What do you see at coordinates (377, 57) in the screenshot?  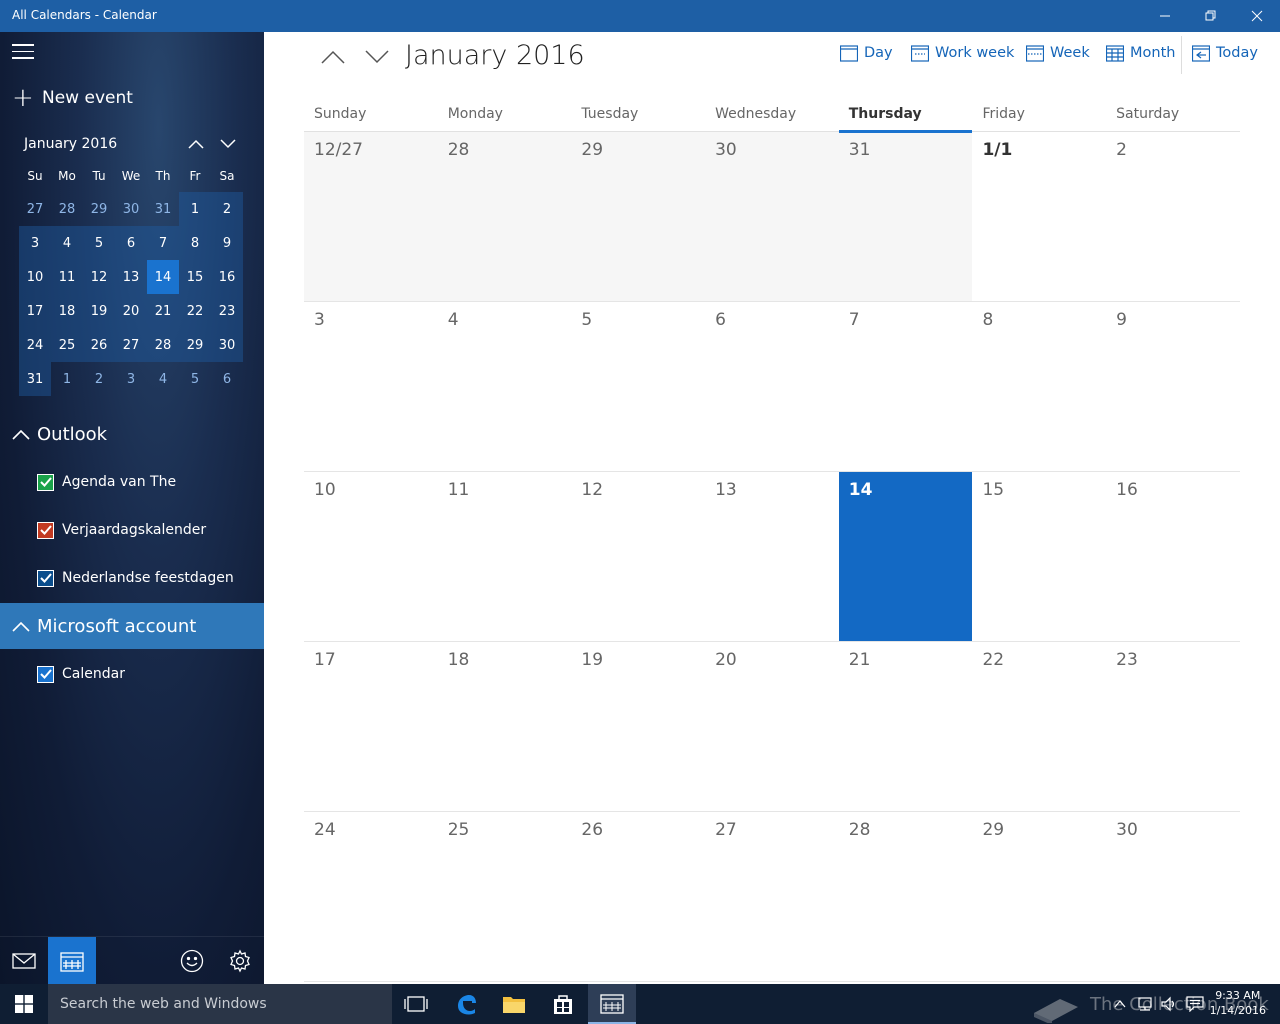 I see `next-month-button` at bounding box center [377, 57].